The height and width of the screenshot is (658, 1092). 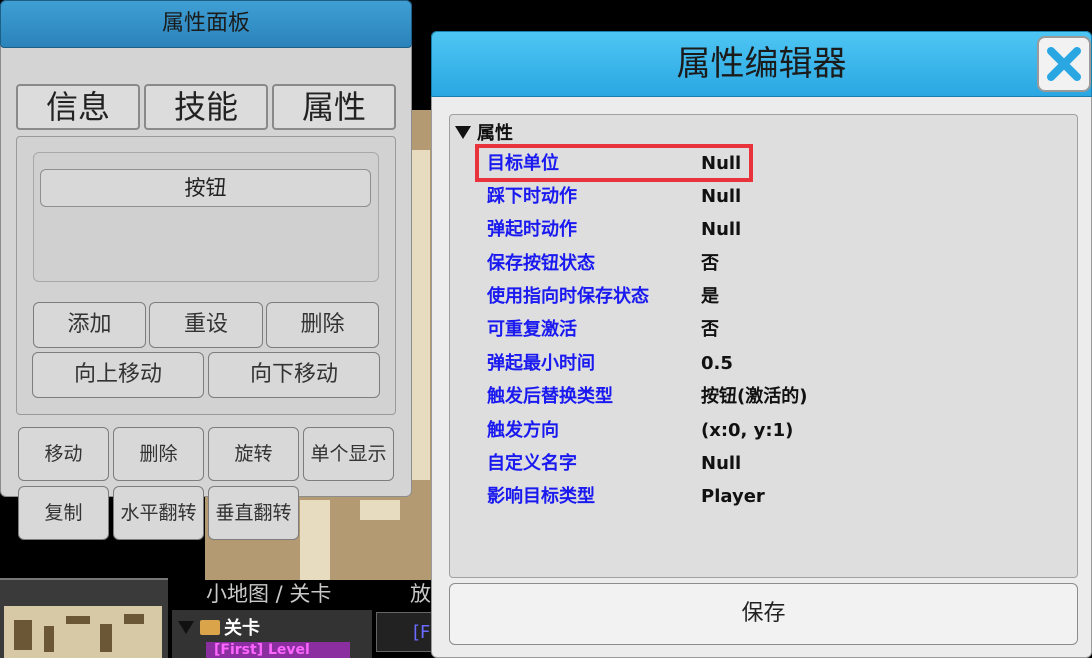 I want to click on highlight-box, so click(x=614, y=163).